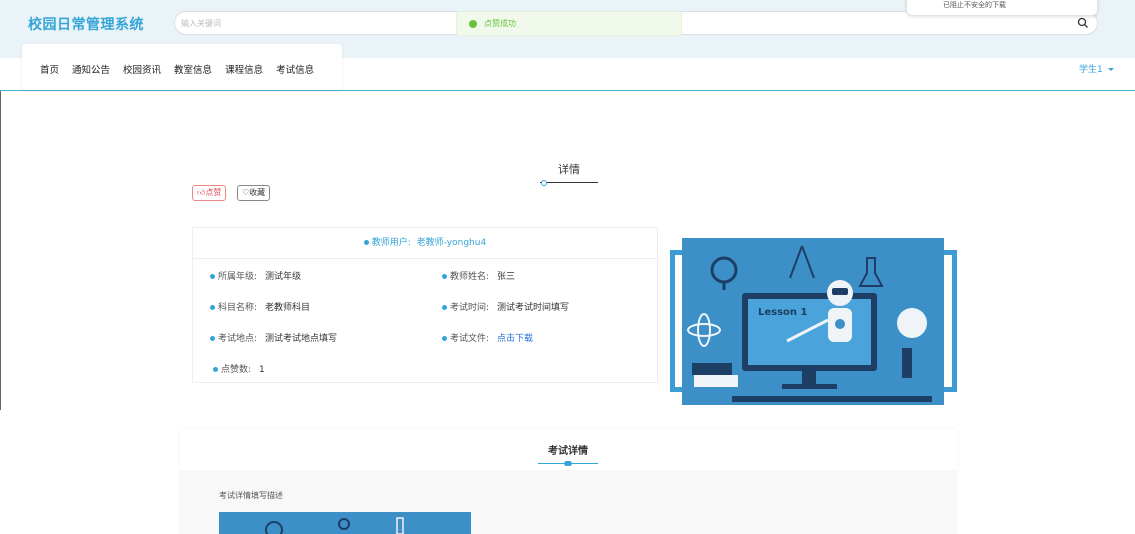  Describe the element at coordinates (515, 339) in the screenshot. I see `download-link: 点击下载` at that location.